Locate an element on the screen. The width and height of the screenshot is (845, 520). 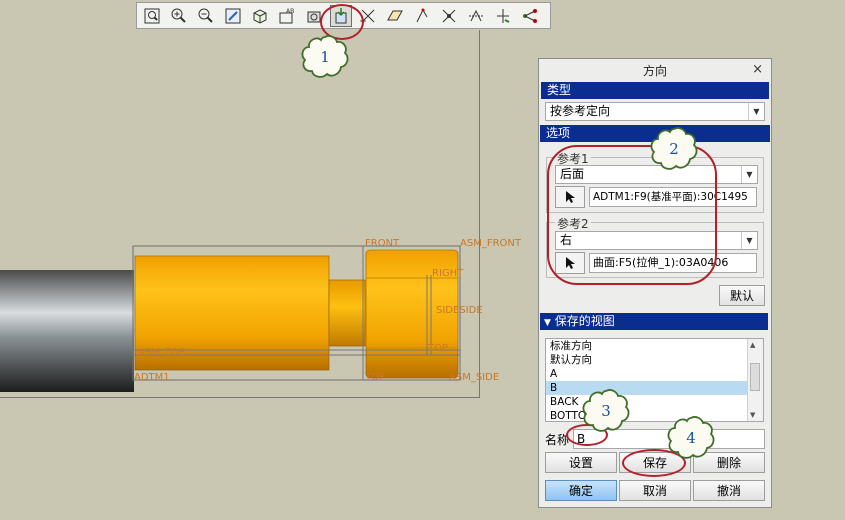
scroll-down-icon: ▼ is located at coordinates (752, 415).